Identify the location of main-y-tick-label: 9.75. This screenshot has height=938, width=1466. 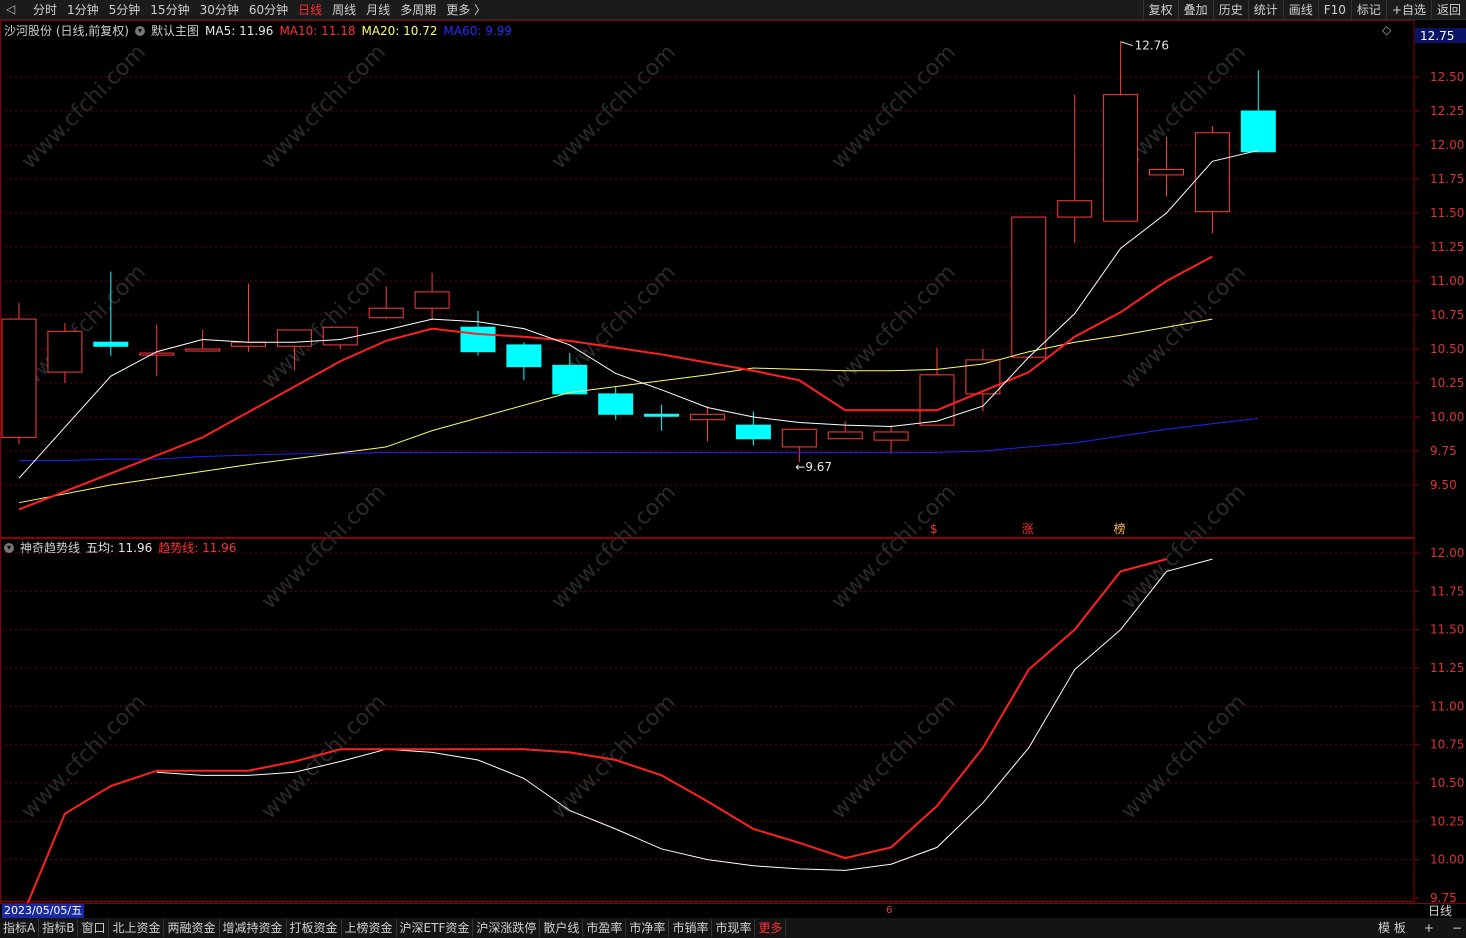
(1443, 451).